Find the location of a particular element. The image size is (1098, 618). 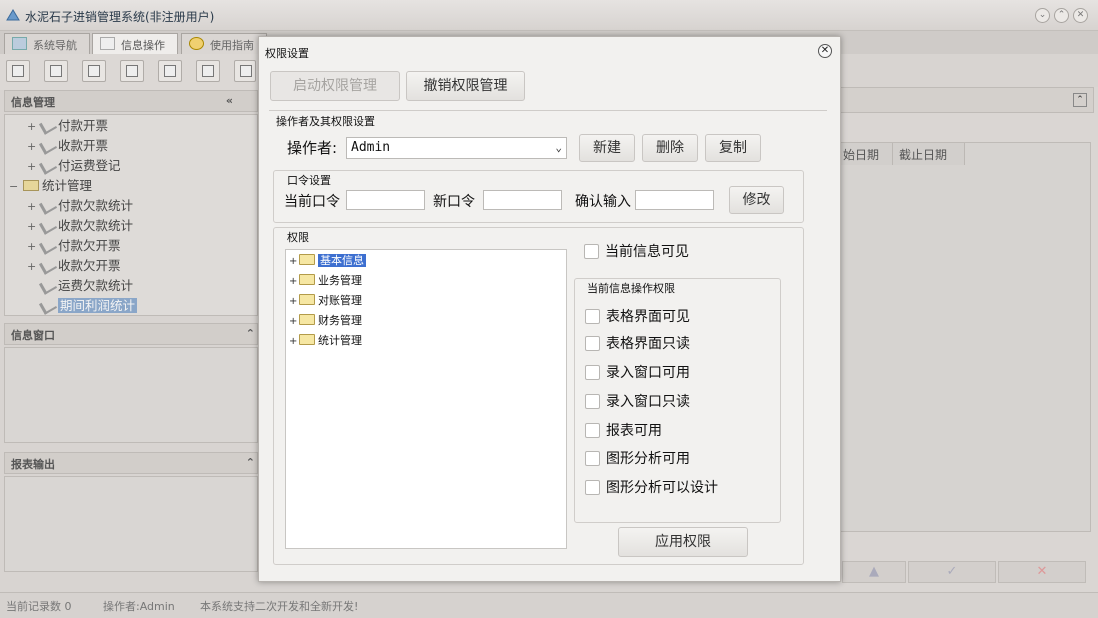

column-header: 始日期 is located at coordinates (867, 154).